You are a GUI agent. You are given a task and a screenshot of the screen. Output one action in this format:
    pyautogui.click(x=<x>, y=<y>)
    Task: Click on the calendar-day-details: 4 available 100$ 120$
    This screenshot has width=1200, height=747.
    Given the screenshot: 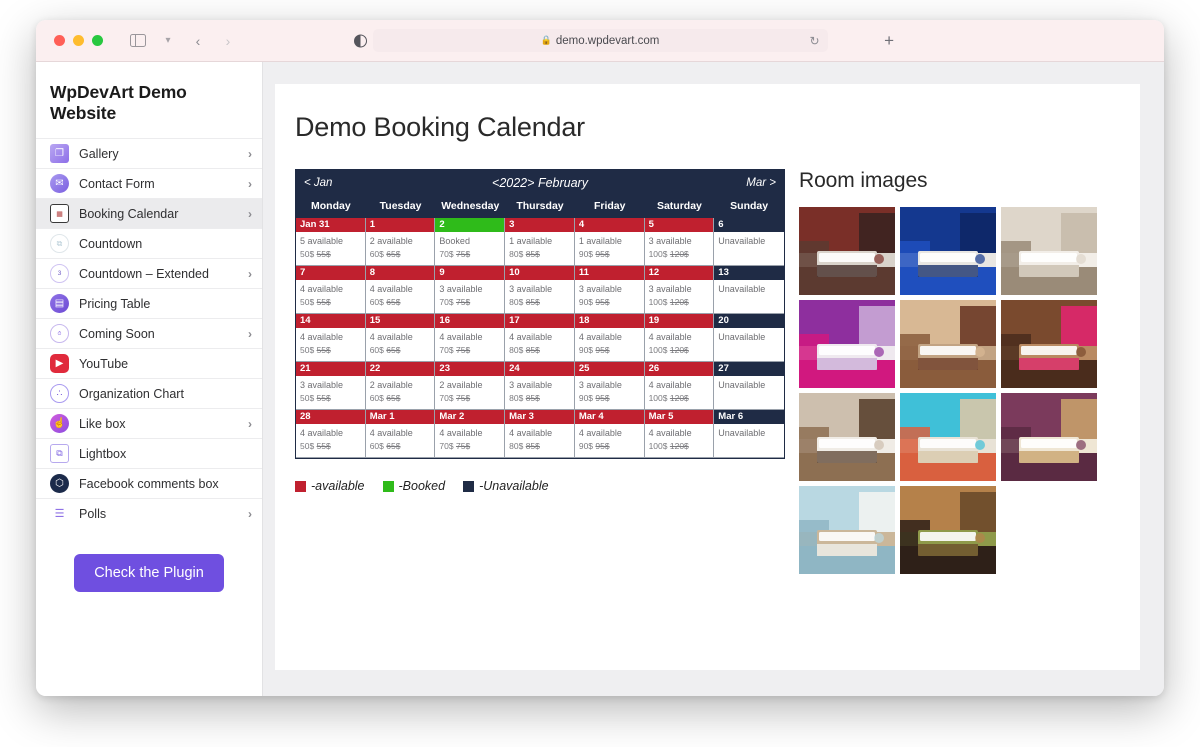 What is the action you would take?
    pyautogui.click(x=679, y=342)
    